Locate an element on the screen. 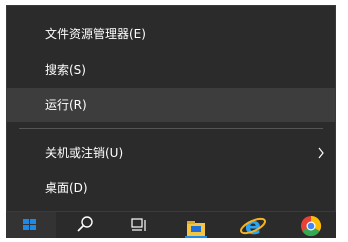 Image resolution: width=348 pixels, height=242 pixels. menu-item-desktop: 桌面(D) is located at coordinates (171, 188).